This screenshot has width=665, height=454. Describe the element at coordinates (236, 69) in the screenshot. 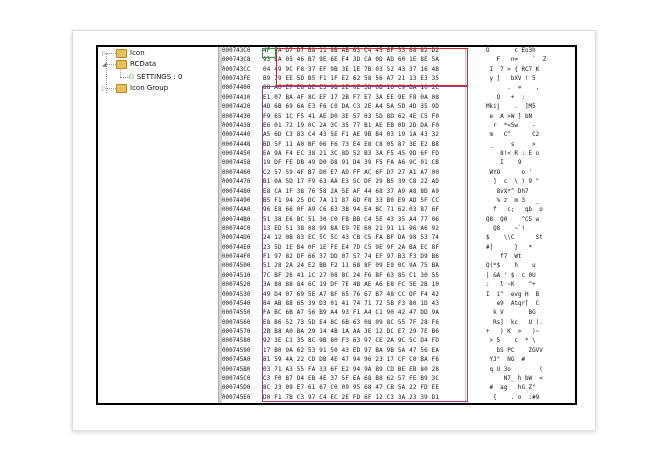

I see `hex-address: 000743CC` at that location.